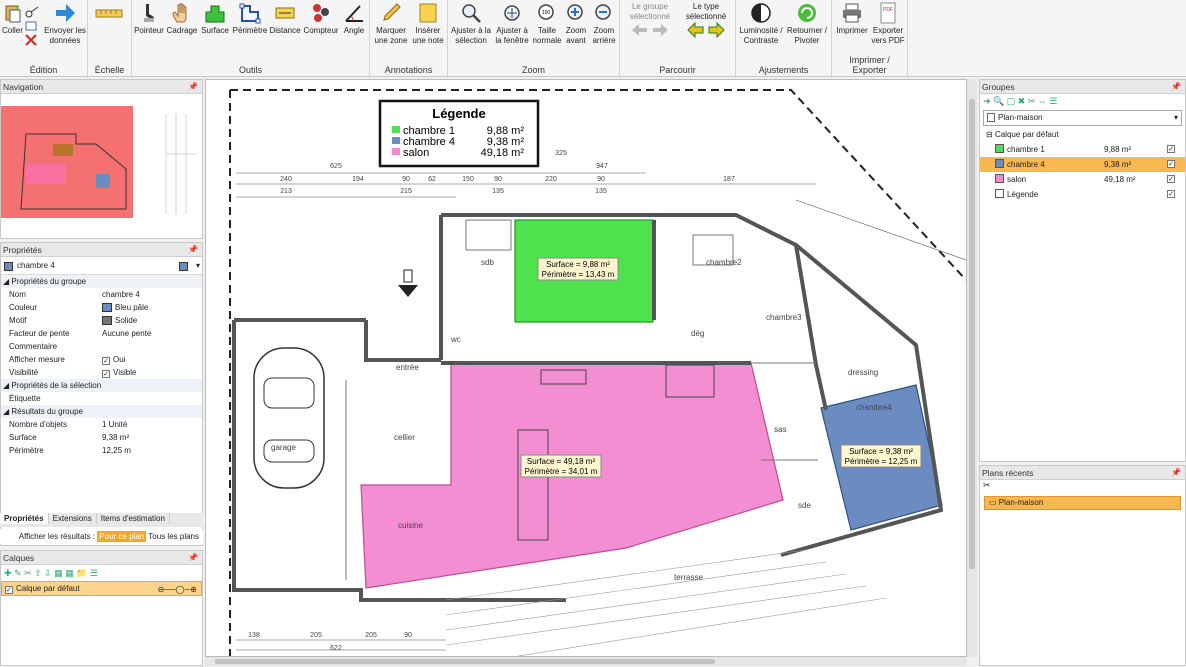 This screenshot has height=667, width=1186. Describe the element at coordinates (547, 24) in the screenshot. I see `normal-size-button: 100 Taille normale` at that location.